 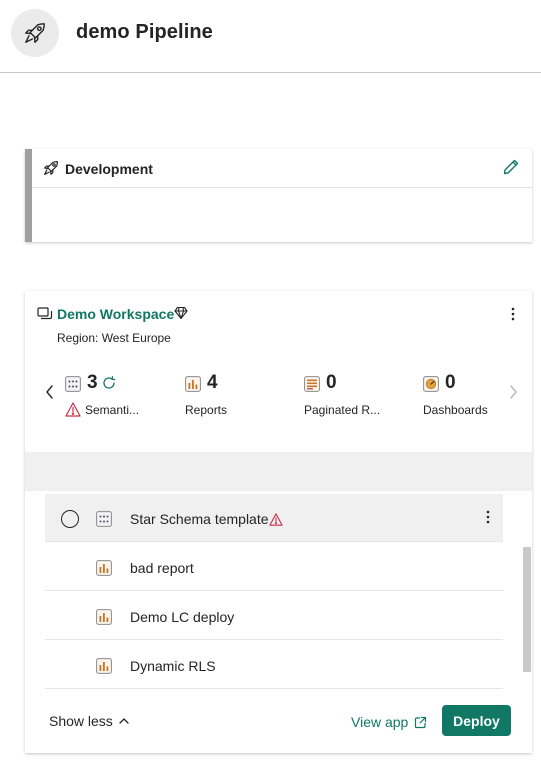 I want to click on items-header-band, so click(x=278, y=471).